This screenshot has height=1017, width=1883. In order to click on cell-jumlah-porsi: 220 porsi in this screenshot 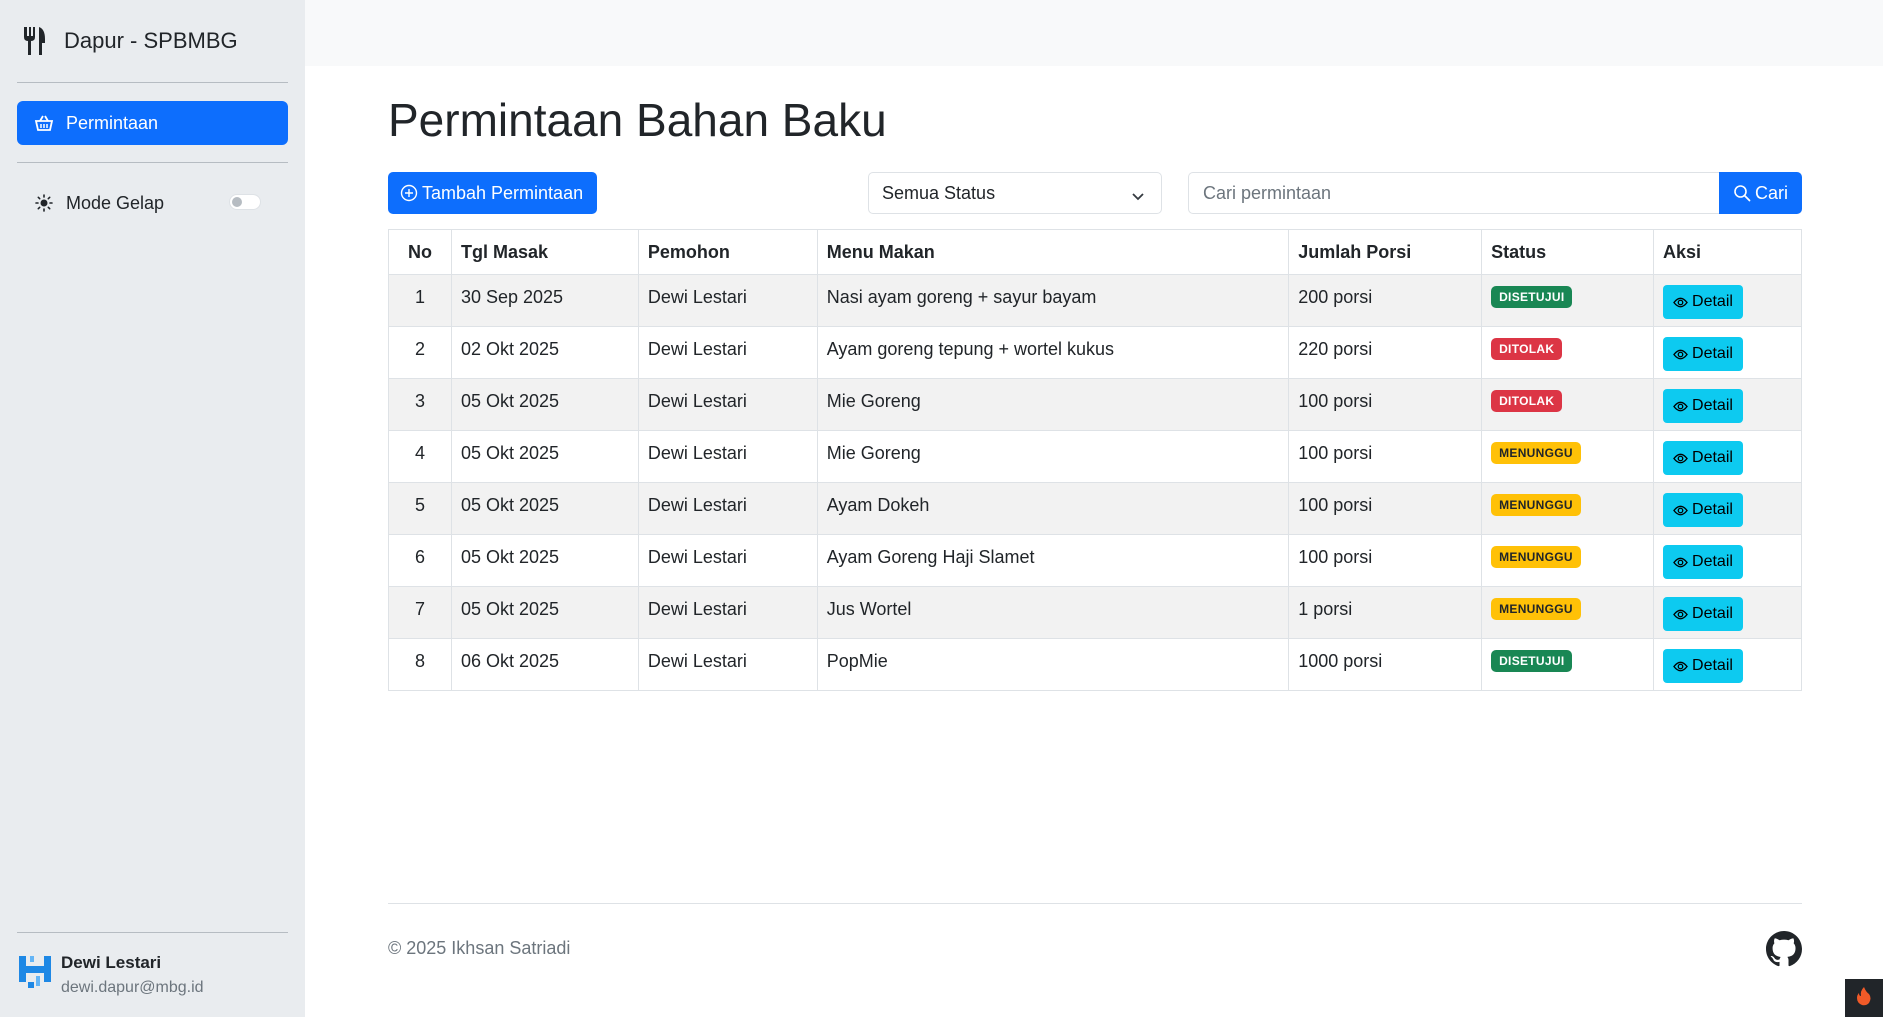, I will do `click(1385, 352)`.